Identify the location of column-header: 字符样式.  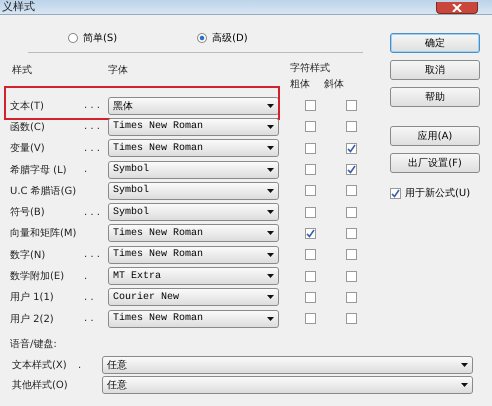
(310, 68).